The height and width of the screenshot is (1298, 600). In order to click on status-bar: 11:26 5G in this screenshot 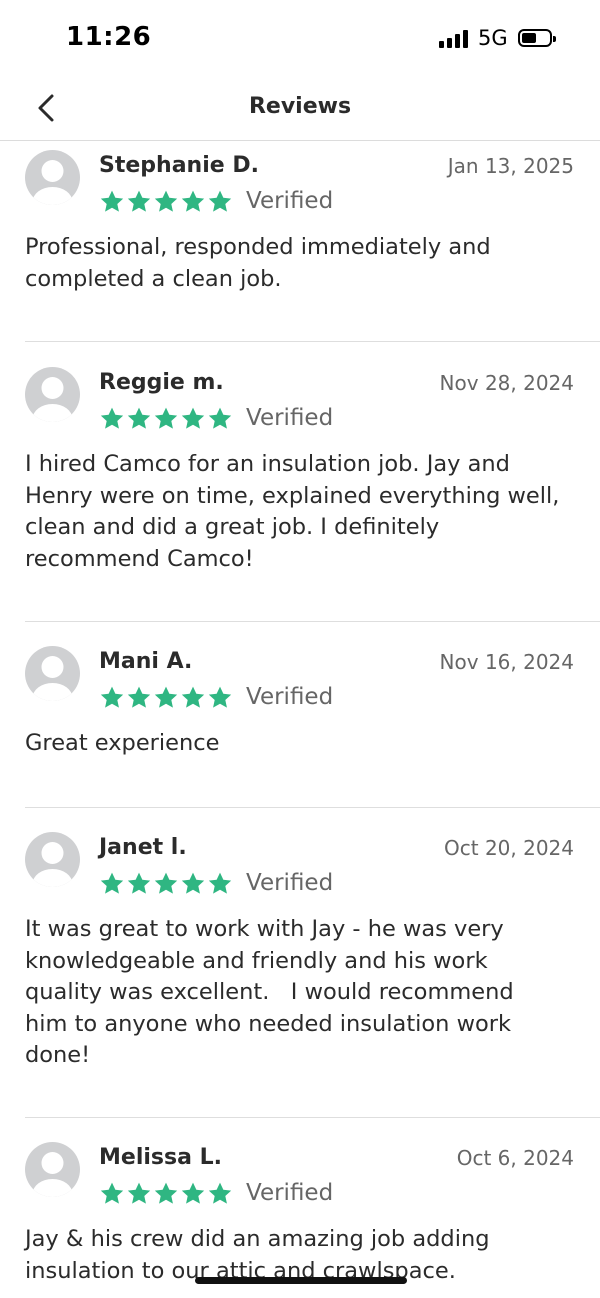, I will do `click(300, 40)`.